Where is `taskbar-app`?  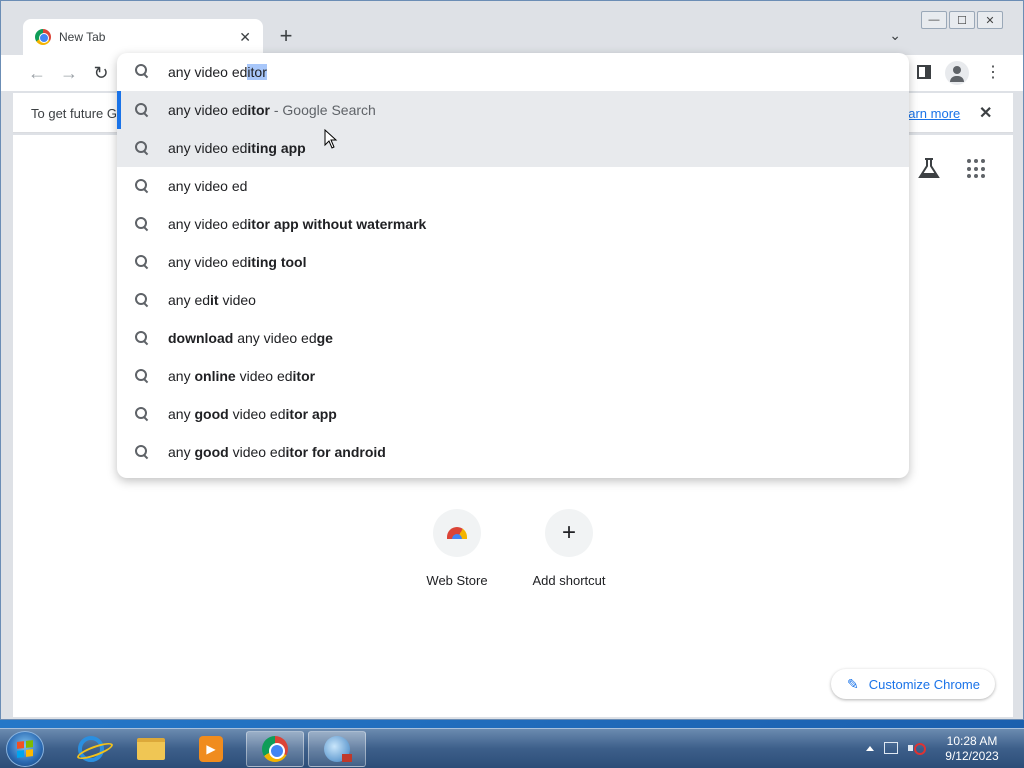
taskbar-app is located at coordinates (337, 749).